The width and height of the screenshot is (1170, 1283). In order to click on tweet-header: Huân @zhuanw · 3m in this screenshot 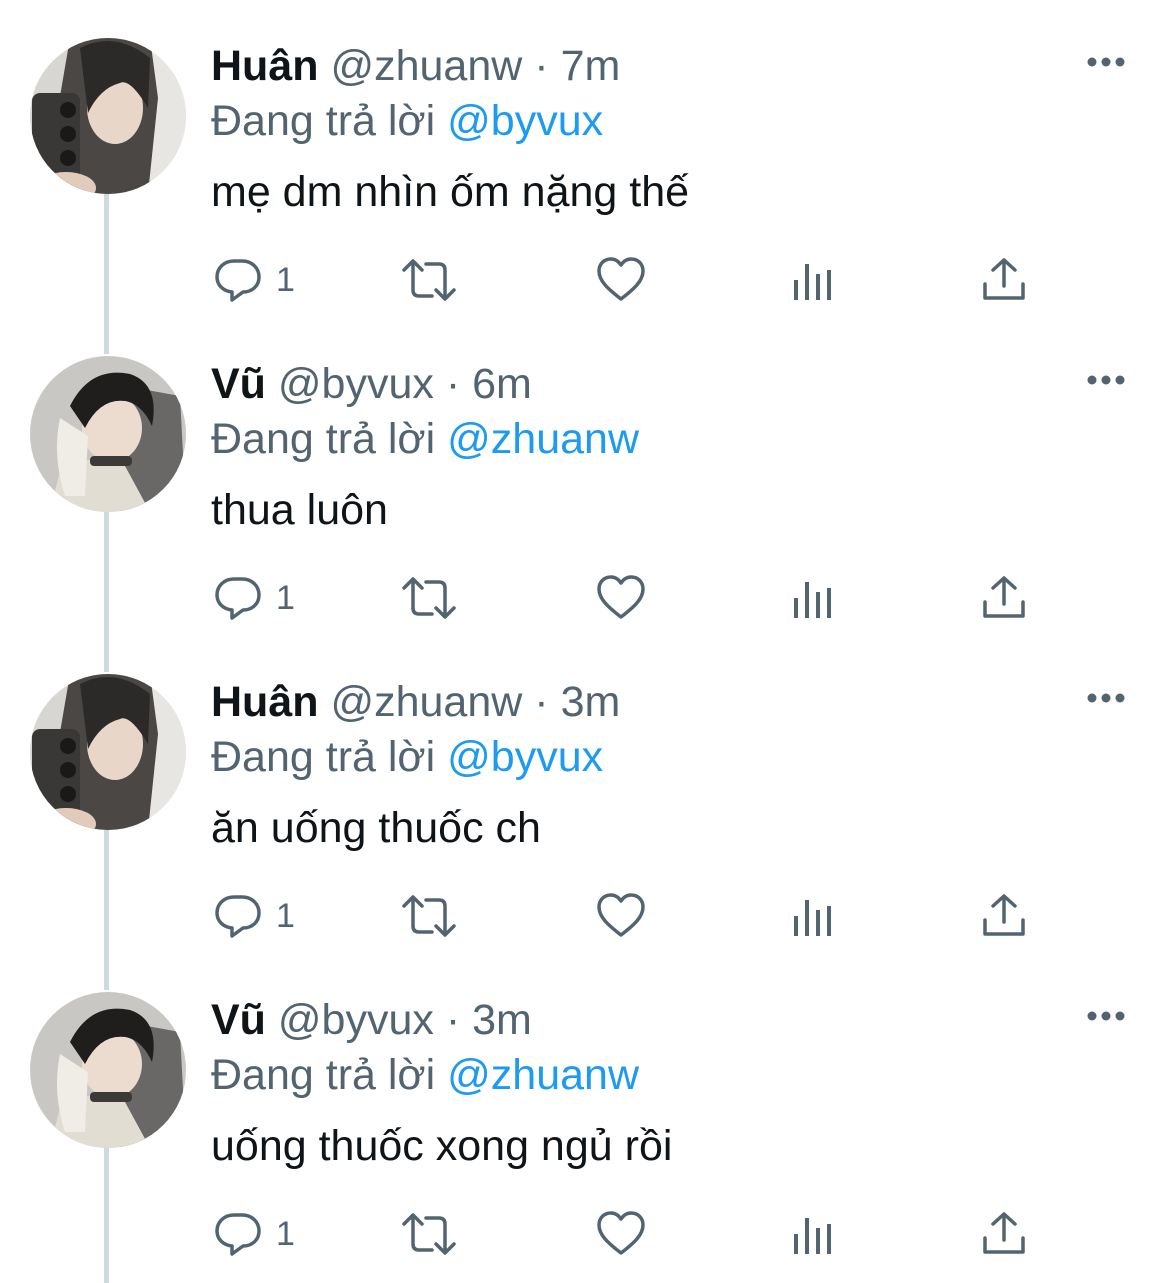, I will do `click(415, 702)`.